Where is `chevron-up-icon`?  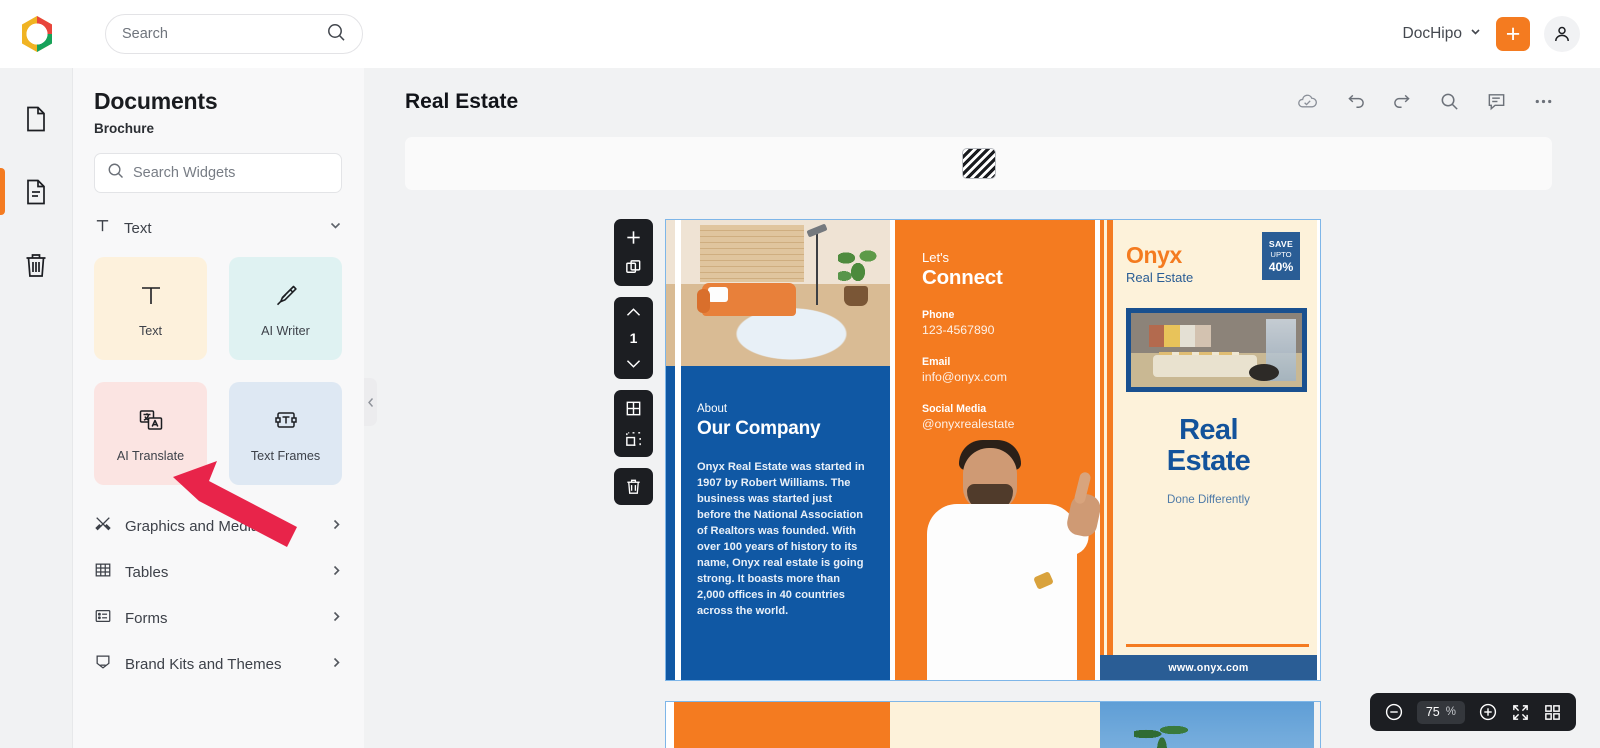 chevron-up-icon is located at coordinates (633, 312).